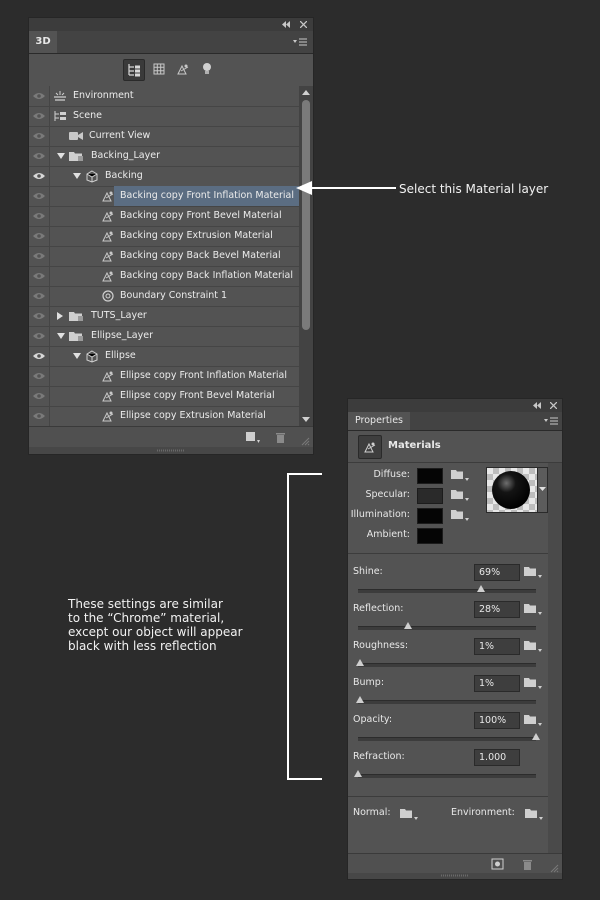  Describe the element at coordinates (164, 256) in the screenshot. I see `layer-row: Backing copy Back Bevel Material` at that location.